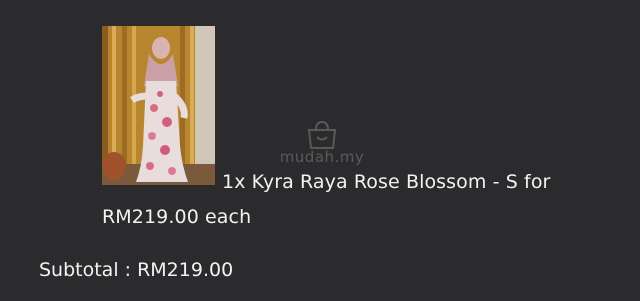 Image resolution: width=640 pixels, height=301 pixels. What do you see at coordinates (158, 105) in the screenshot?
I see `product-image` at bounding box center [158, 105].